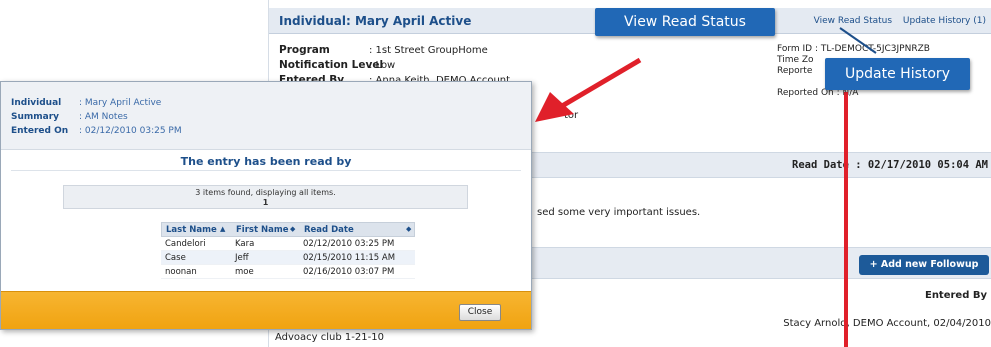 Image resolution: width=991 pixels, height=347 pixels. What do you see at coordinates (266, 170) in the screenshot?
I see `divider` at bounding box center [266, 170].